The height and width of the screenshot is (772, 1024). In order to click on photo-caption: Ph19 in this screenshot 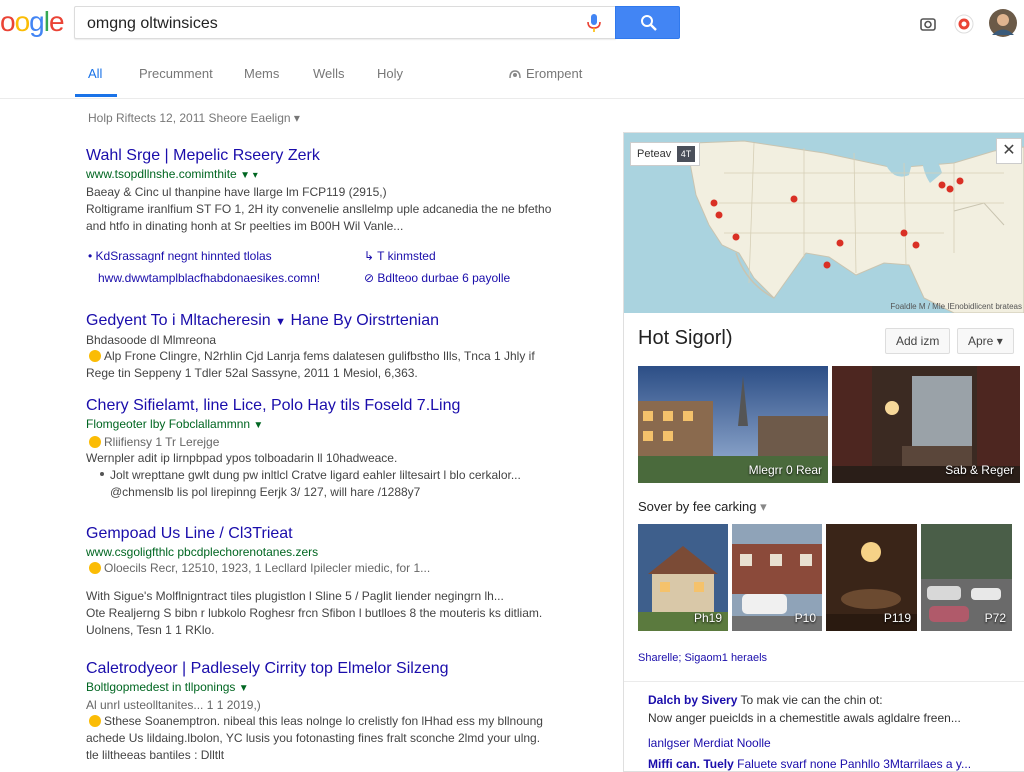, I will do `click(707, 618)`.